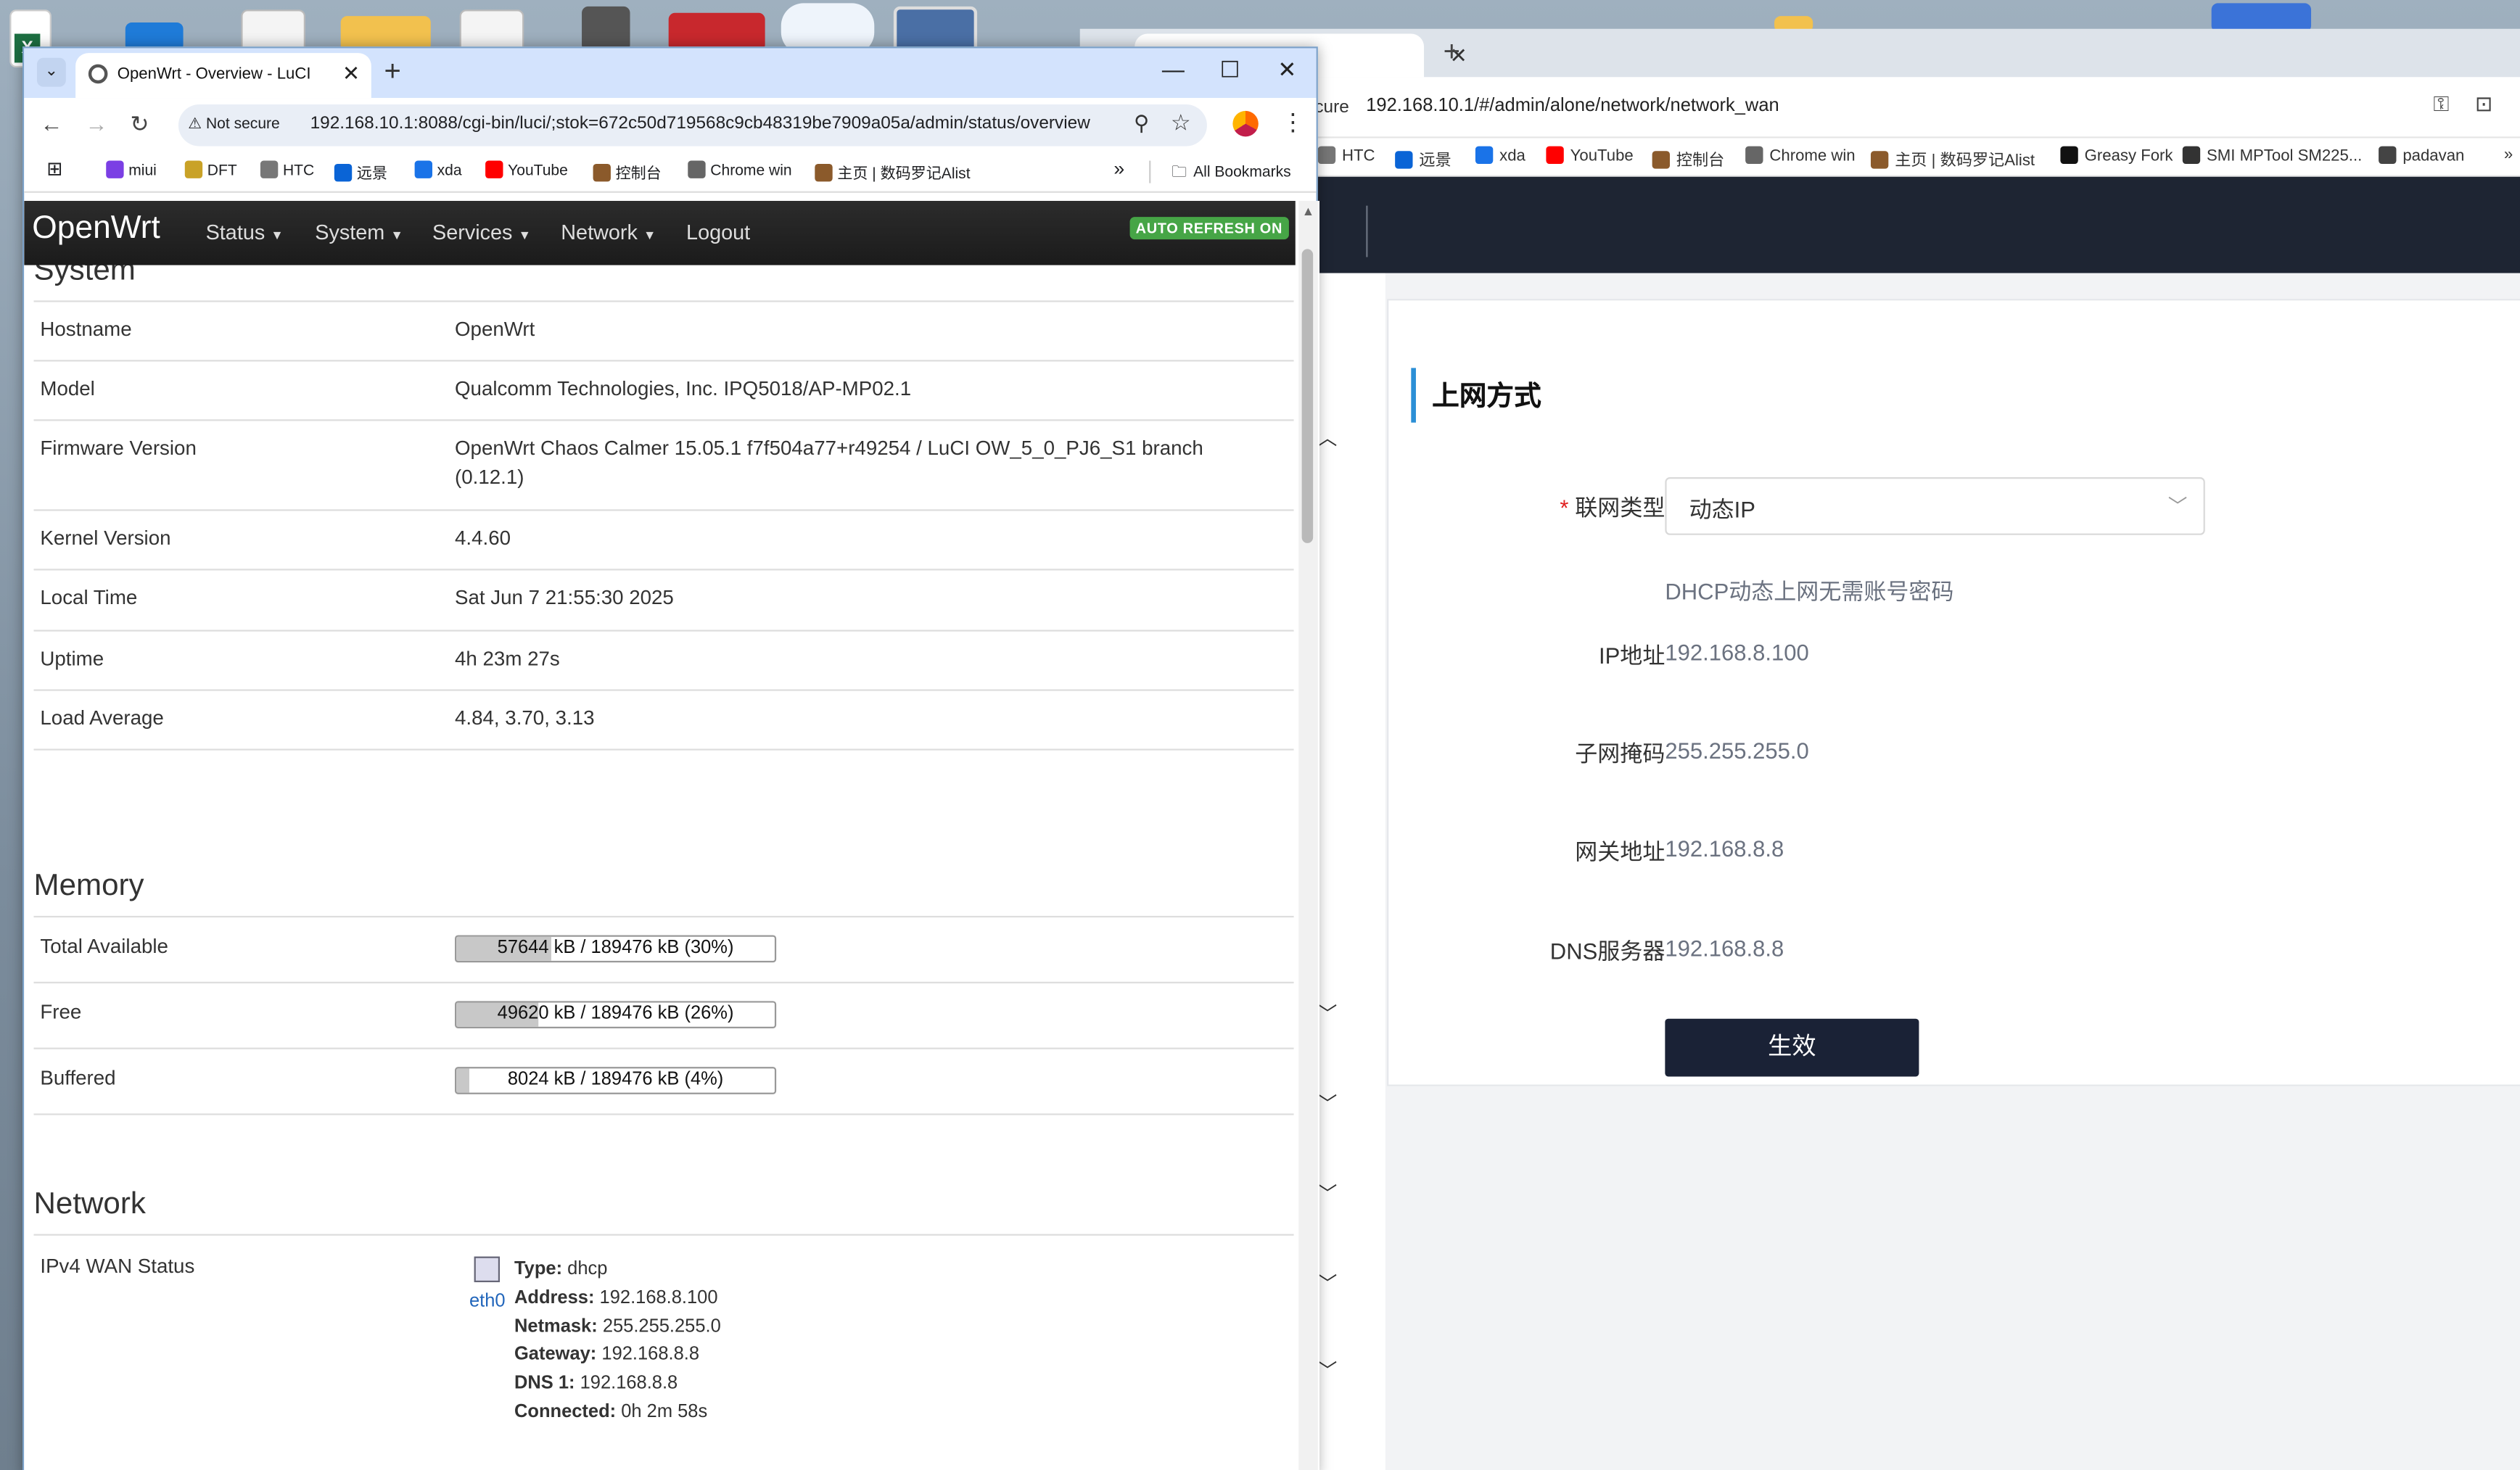  What do you see at coordinates (1245, 123) in the screenshot?
I see `extension-icon` at bounding box center [1245, 123].